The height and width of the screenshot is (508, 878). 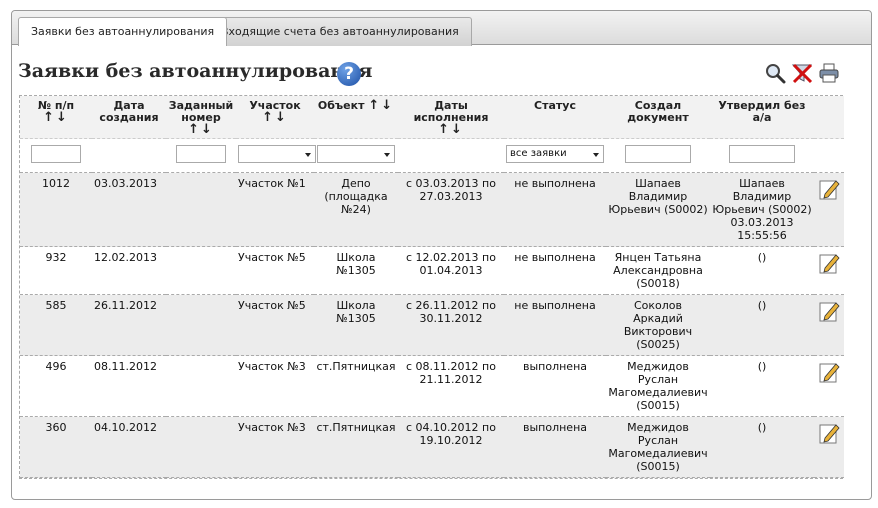 I want to click on print-icon, so click(x=829, y=73).